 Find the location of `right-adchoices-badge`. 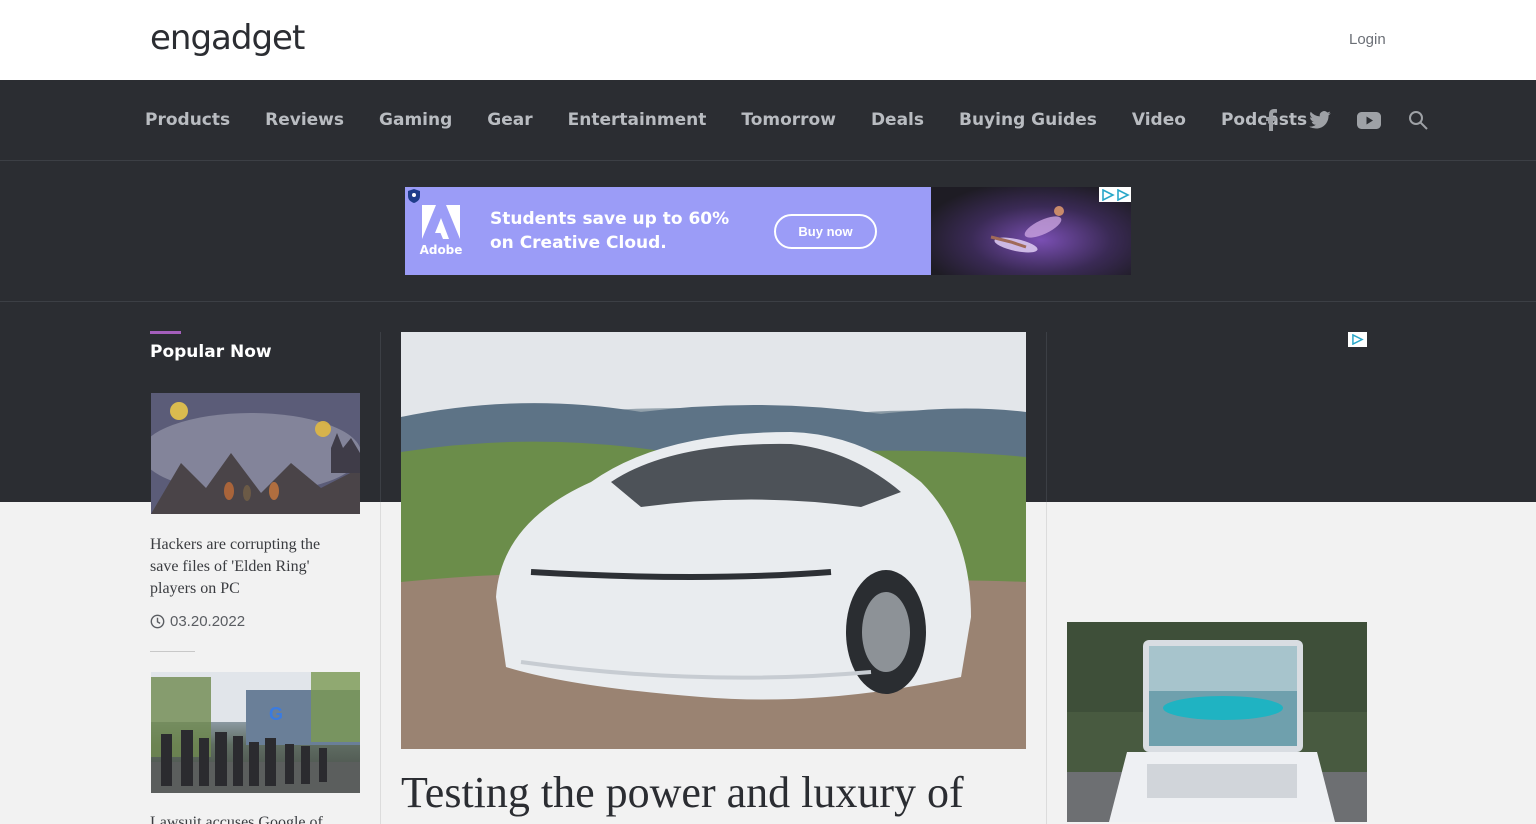

right-adchoices-badge is located at coordinates (1357, 339).